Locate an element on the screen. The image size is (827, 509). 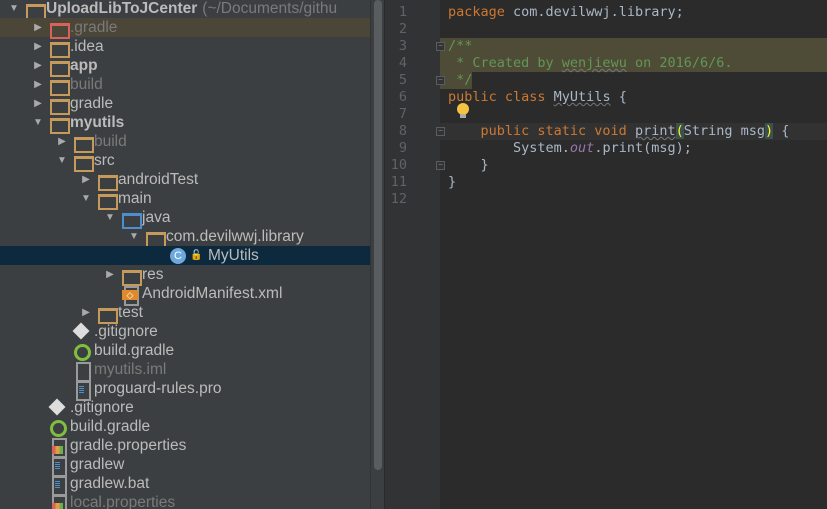
tree-item-label: local.properties is located at coordinates (123, 501).